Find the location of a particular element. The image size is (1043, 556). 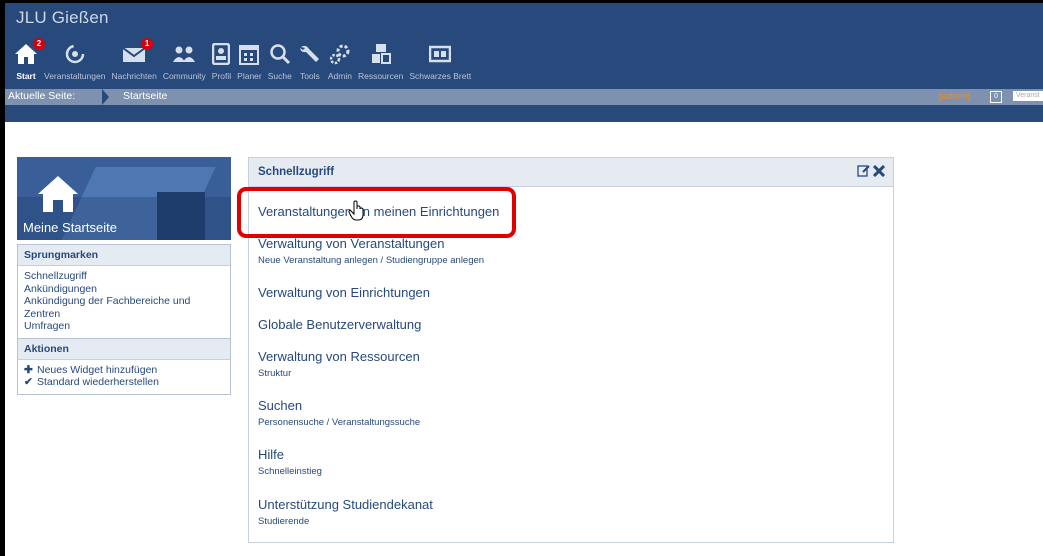

quick-link: Verwaltung von Ressourcen is located at coordinates (339, 356).